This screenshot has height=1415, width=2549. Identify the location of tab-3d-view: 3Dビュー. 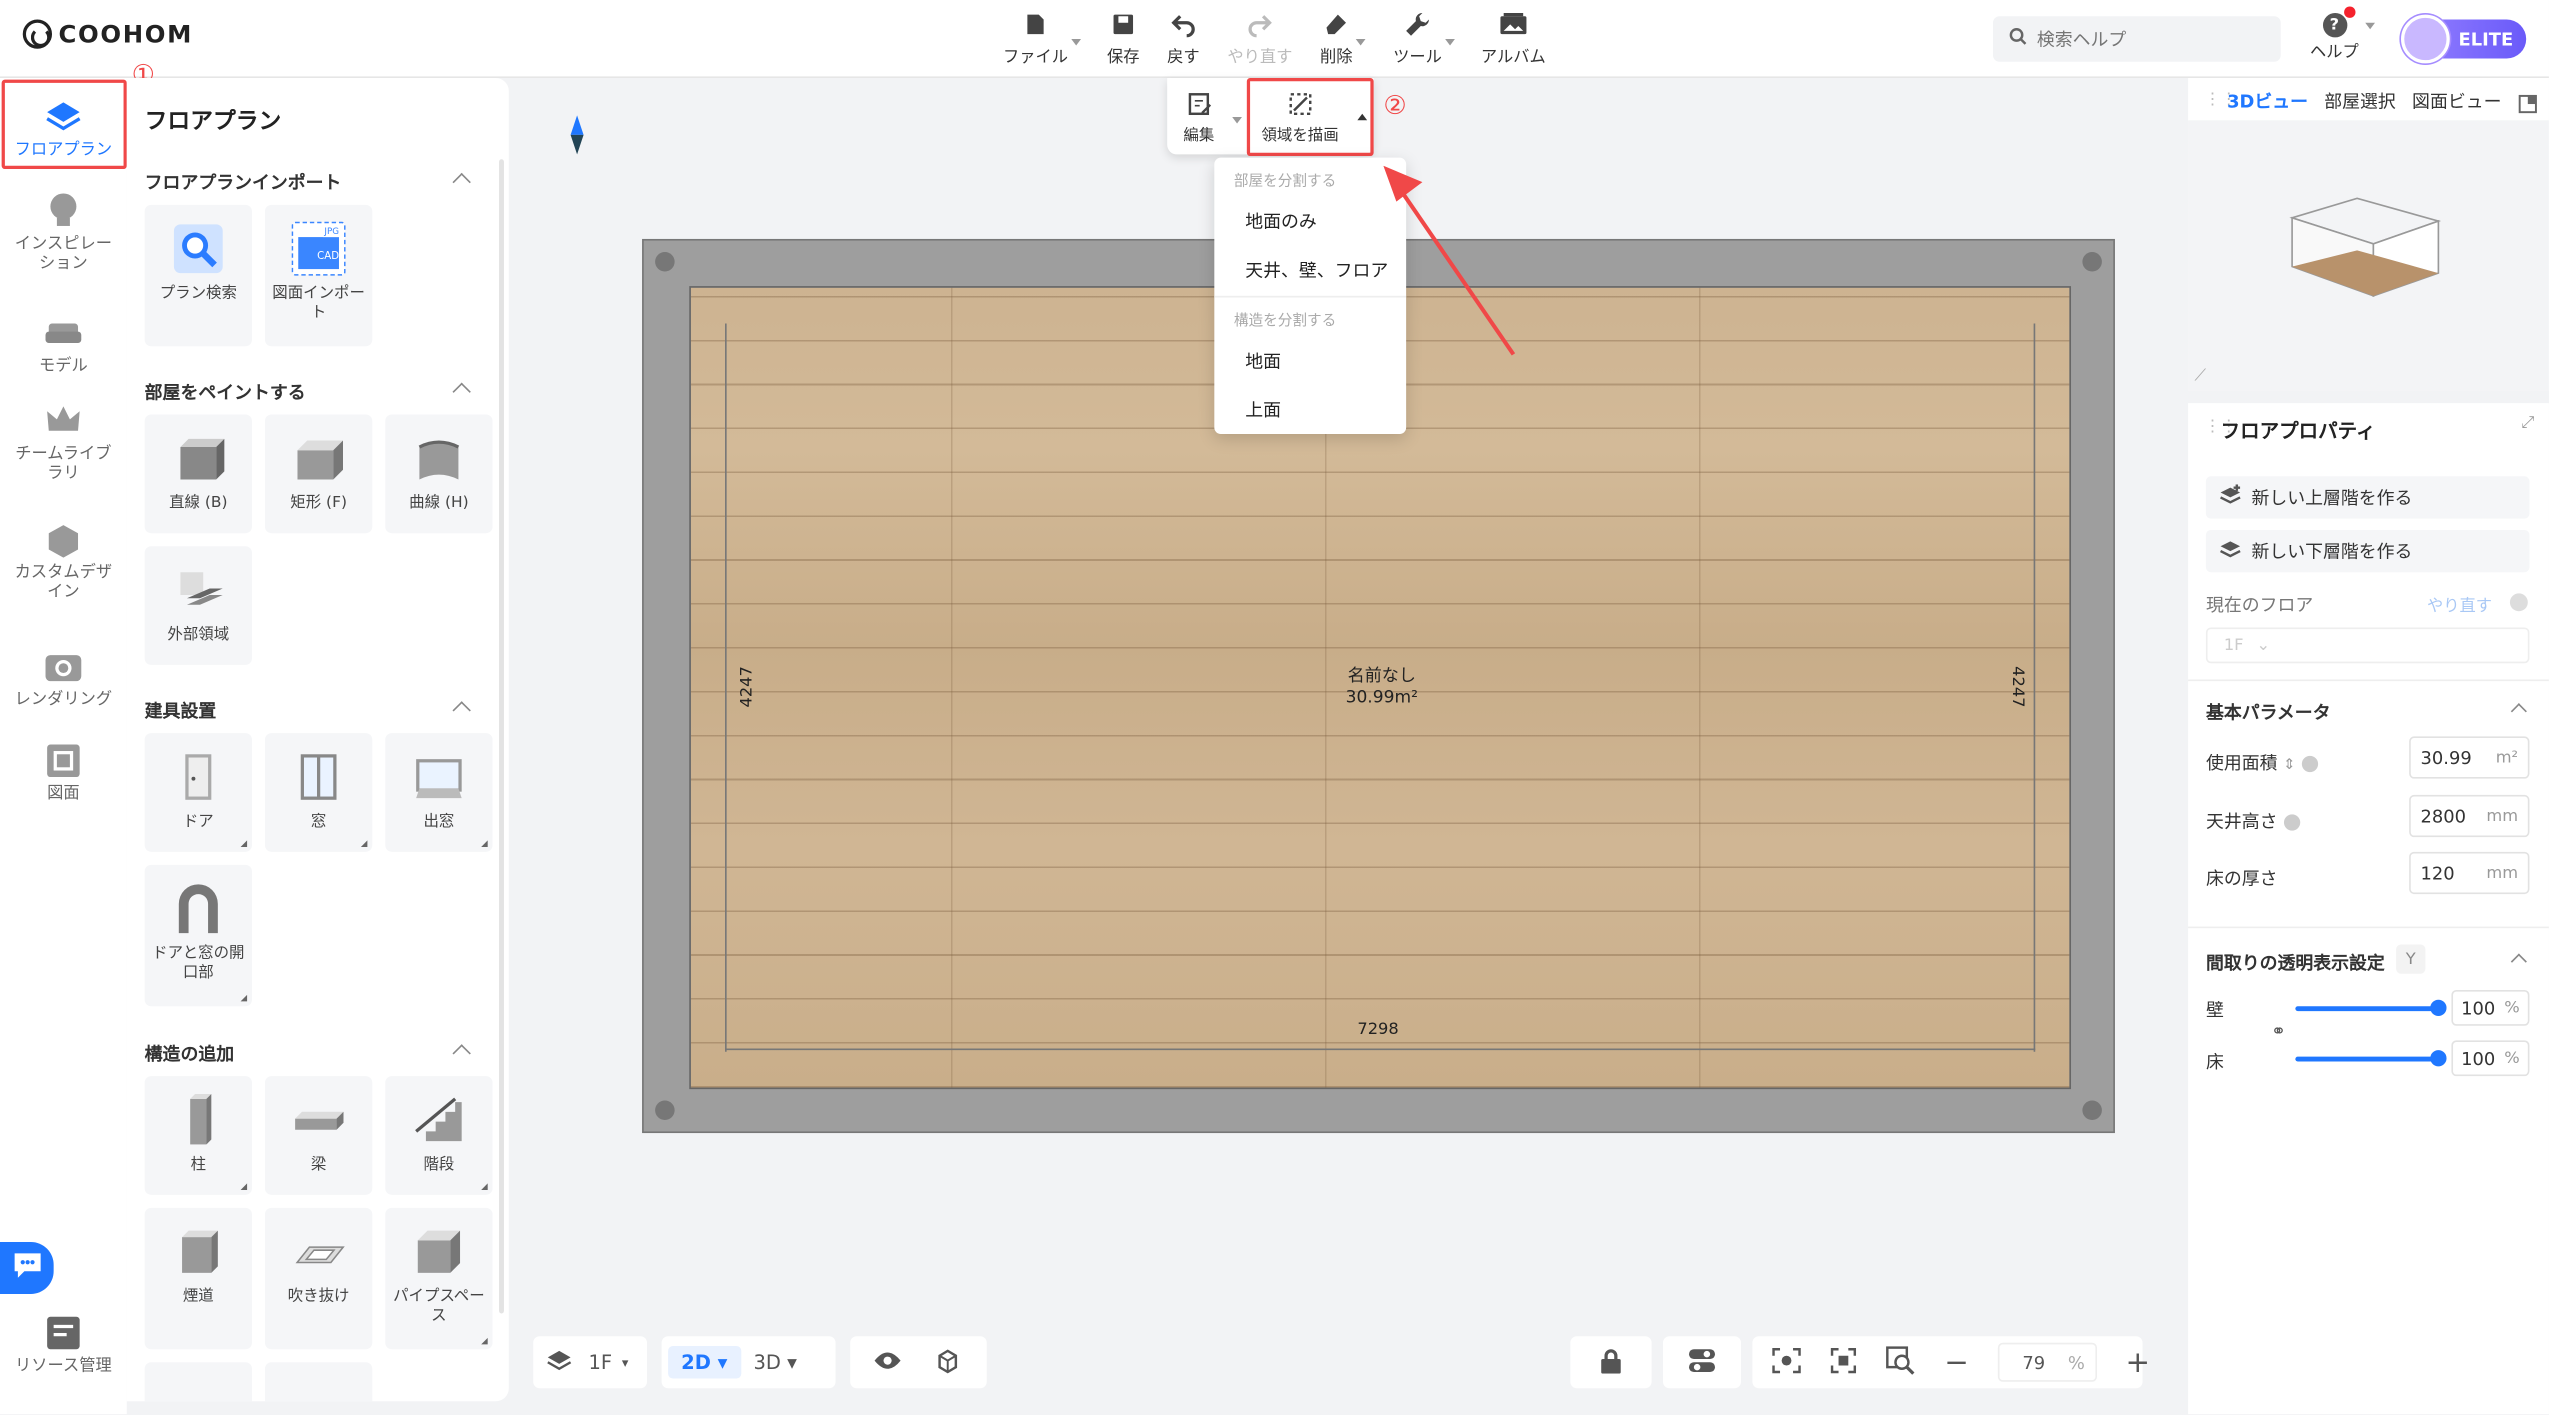
(2267, 101).